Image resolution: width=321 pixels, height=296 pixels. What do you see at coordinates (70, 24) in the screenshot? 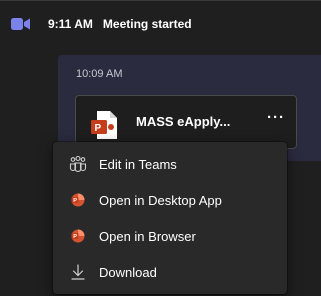
I see `meeting-time: 9:11 AM` at bounding box center [70, 24].